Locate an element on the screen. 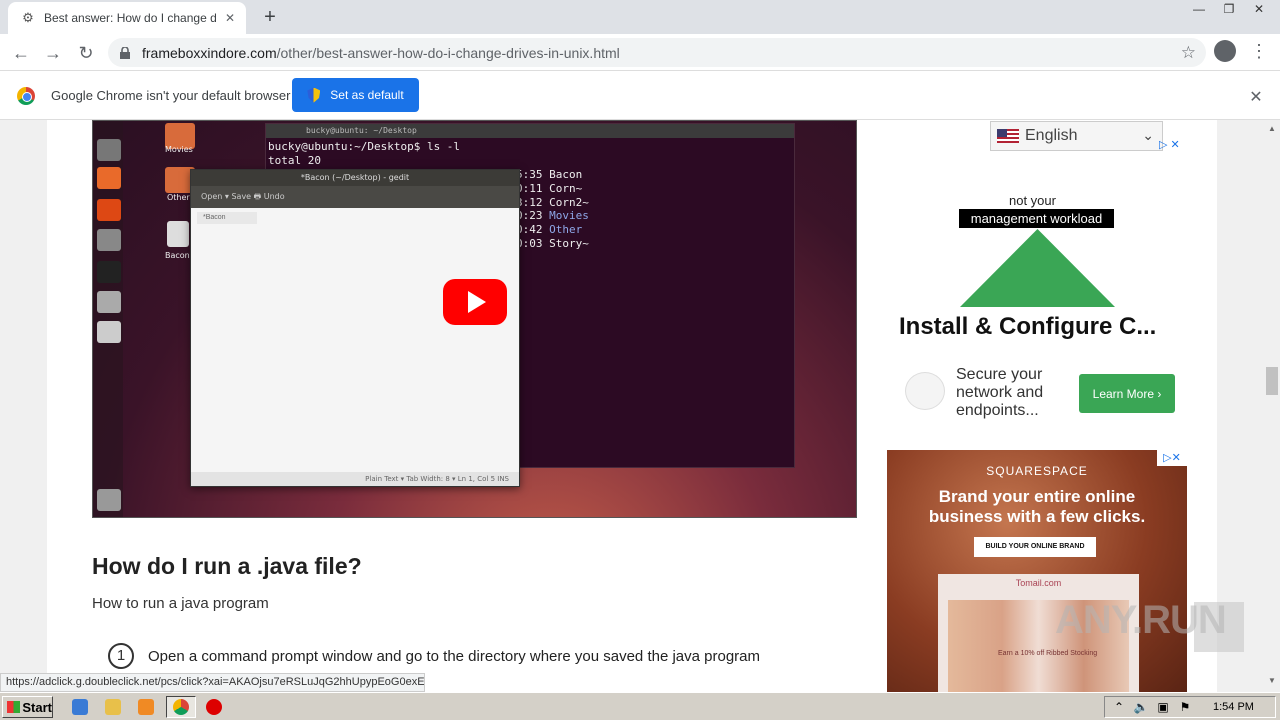  section-intro: How to run a java program is located at coordinates (180, 603).